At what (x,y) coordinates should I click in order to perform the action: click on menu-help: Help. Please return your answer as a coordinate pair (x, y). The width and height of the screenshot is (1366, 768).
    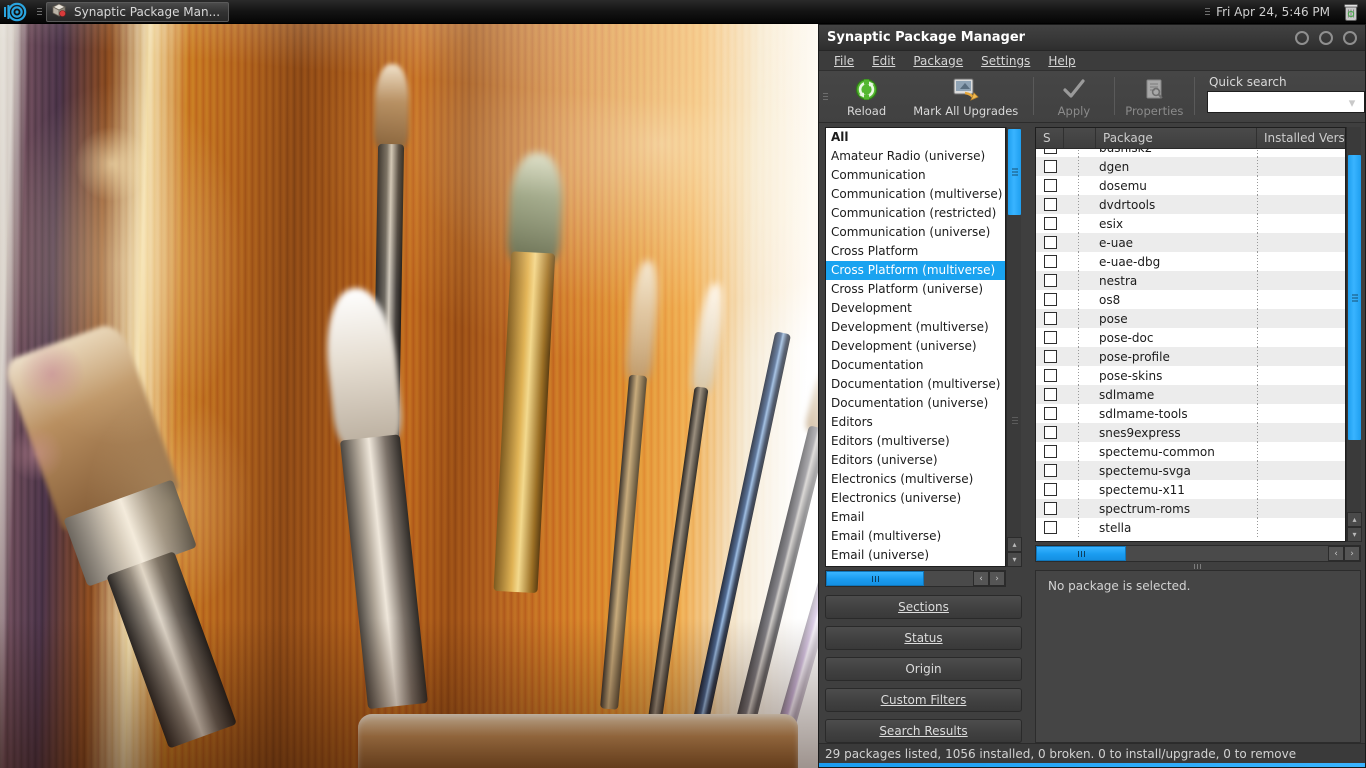
    Looking at the image, I should click on (1061, 61).